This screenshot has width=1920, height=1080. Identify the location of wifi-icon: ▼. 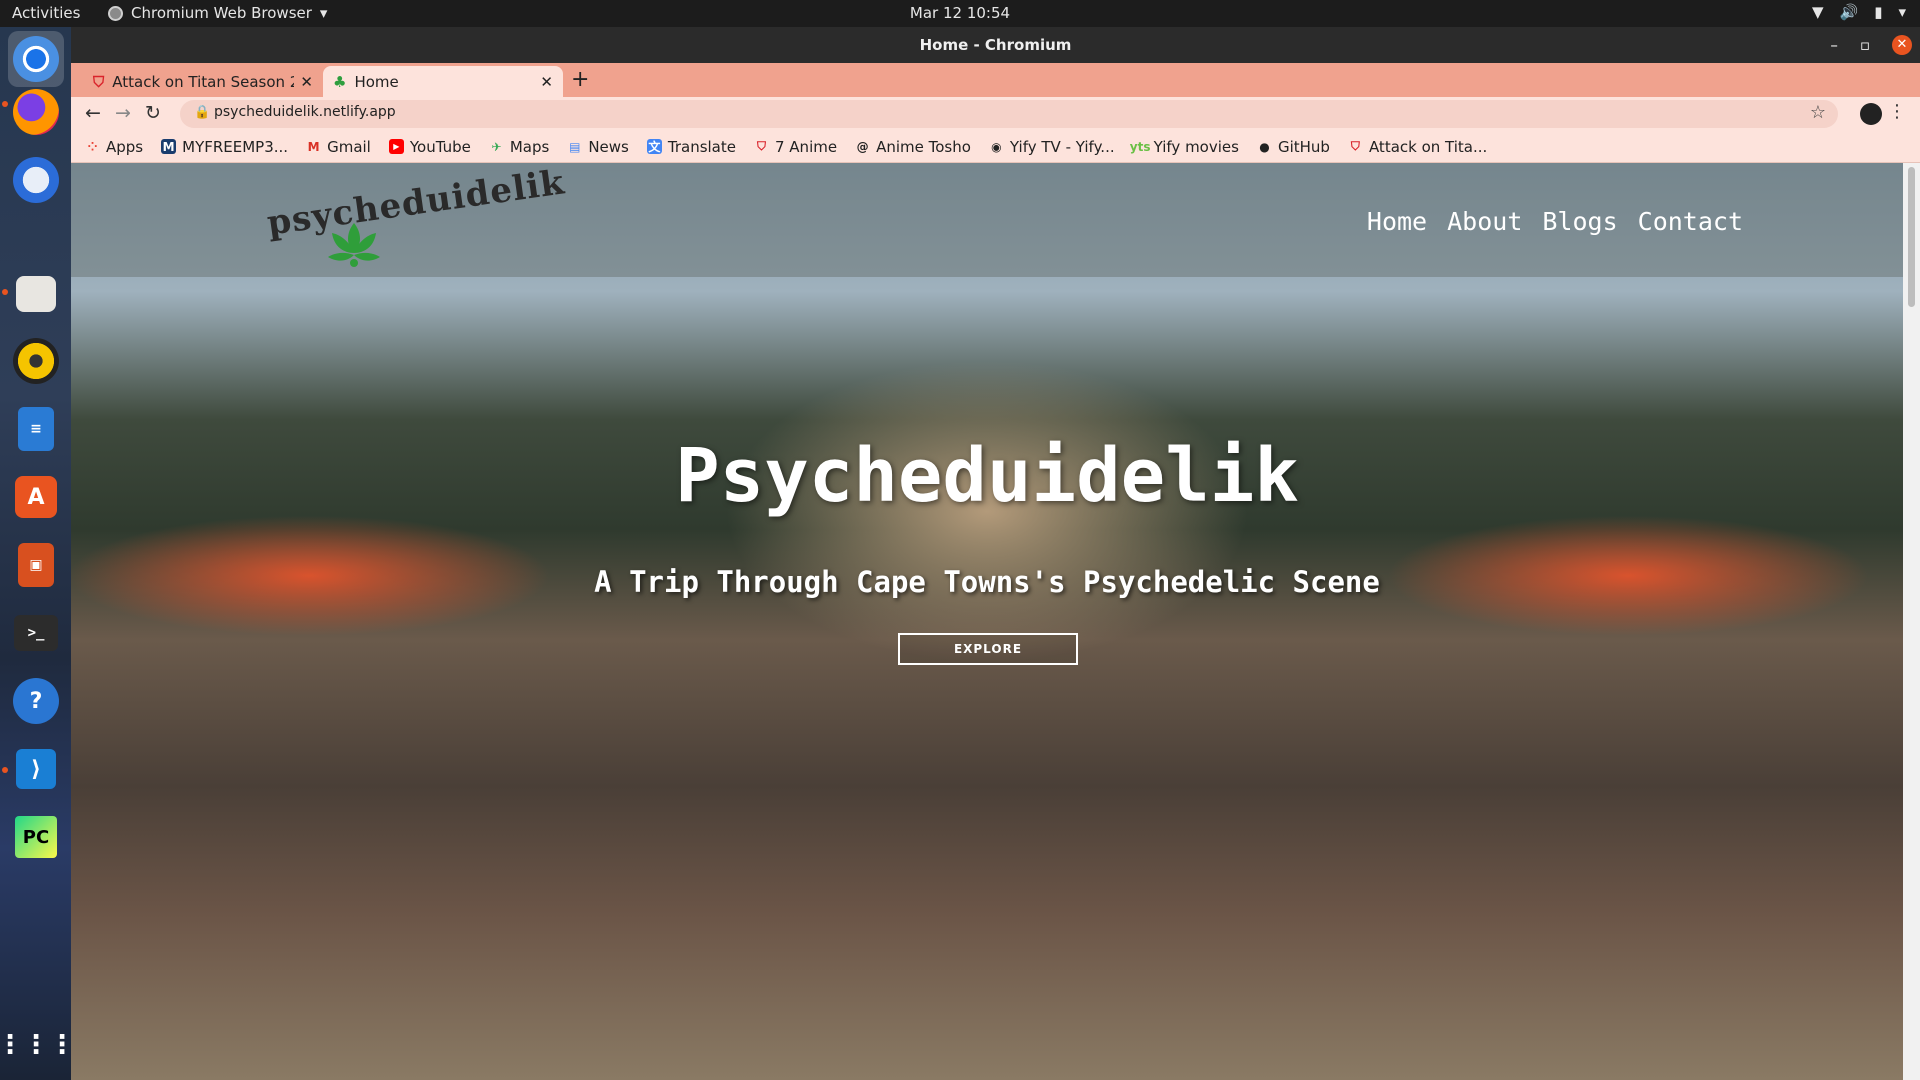
(1817, 12).